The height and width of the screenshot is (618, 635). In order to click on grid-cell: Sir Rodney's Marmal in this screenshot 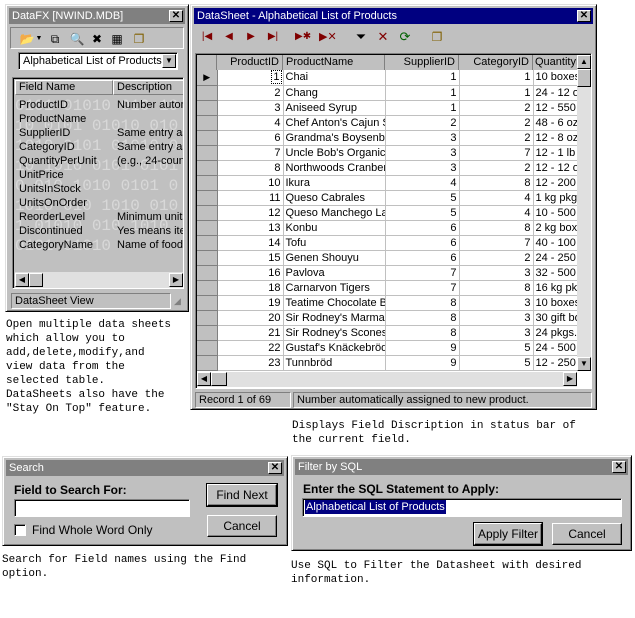, I will do `click(334, 318)`.